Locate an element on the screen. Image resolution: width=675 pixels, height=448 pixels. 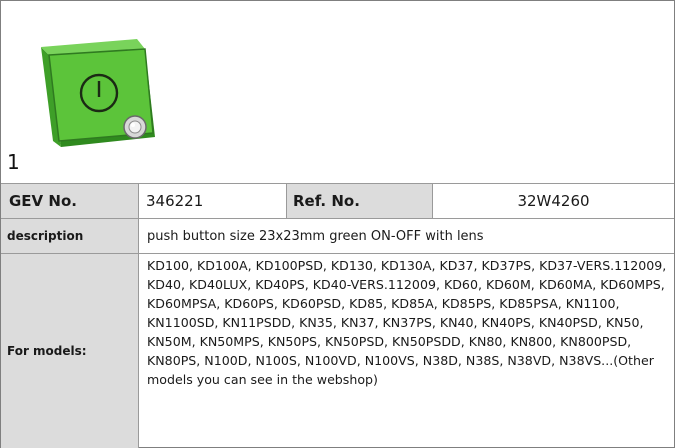
push-button-image is located at coordinates (98, 93).